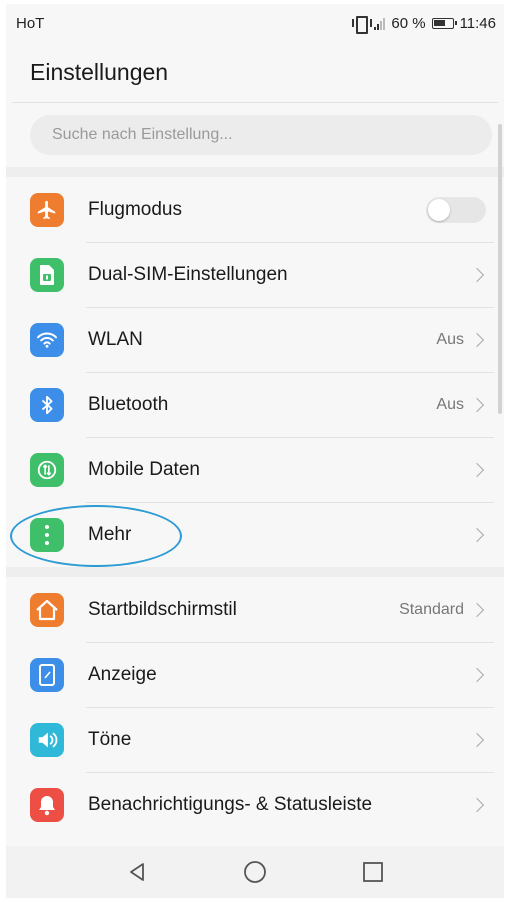  I want to click on settings-item-label: Töne, so click(110, 739).